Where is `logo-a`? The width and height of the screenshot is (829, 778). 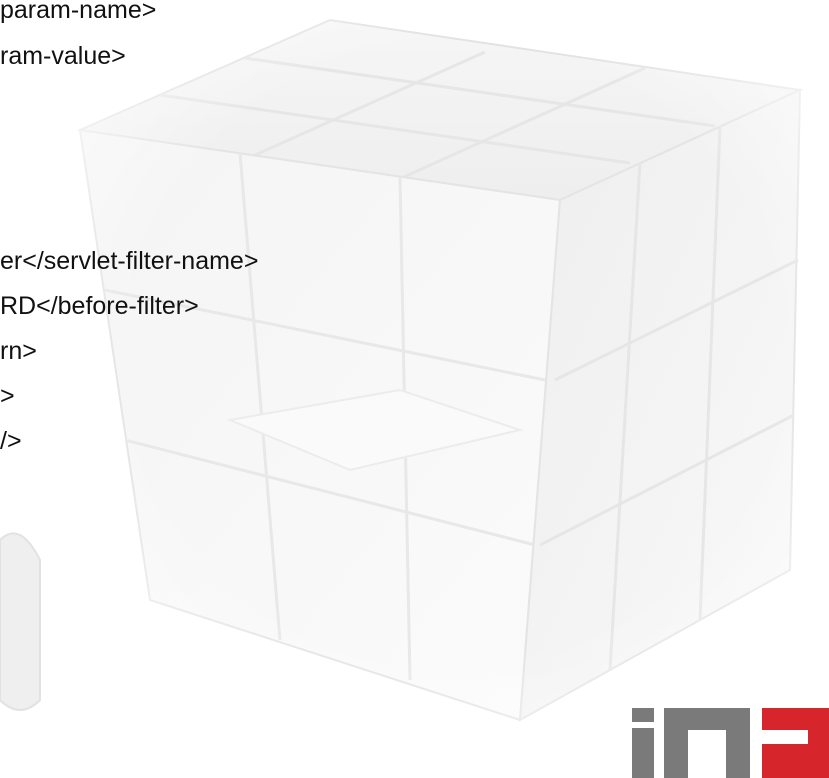 logo-a is located at coordinates (795, 743).